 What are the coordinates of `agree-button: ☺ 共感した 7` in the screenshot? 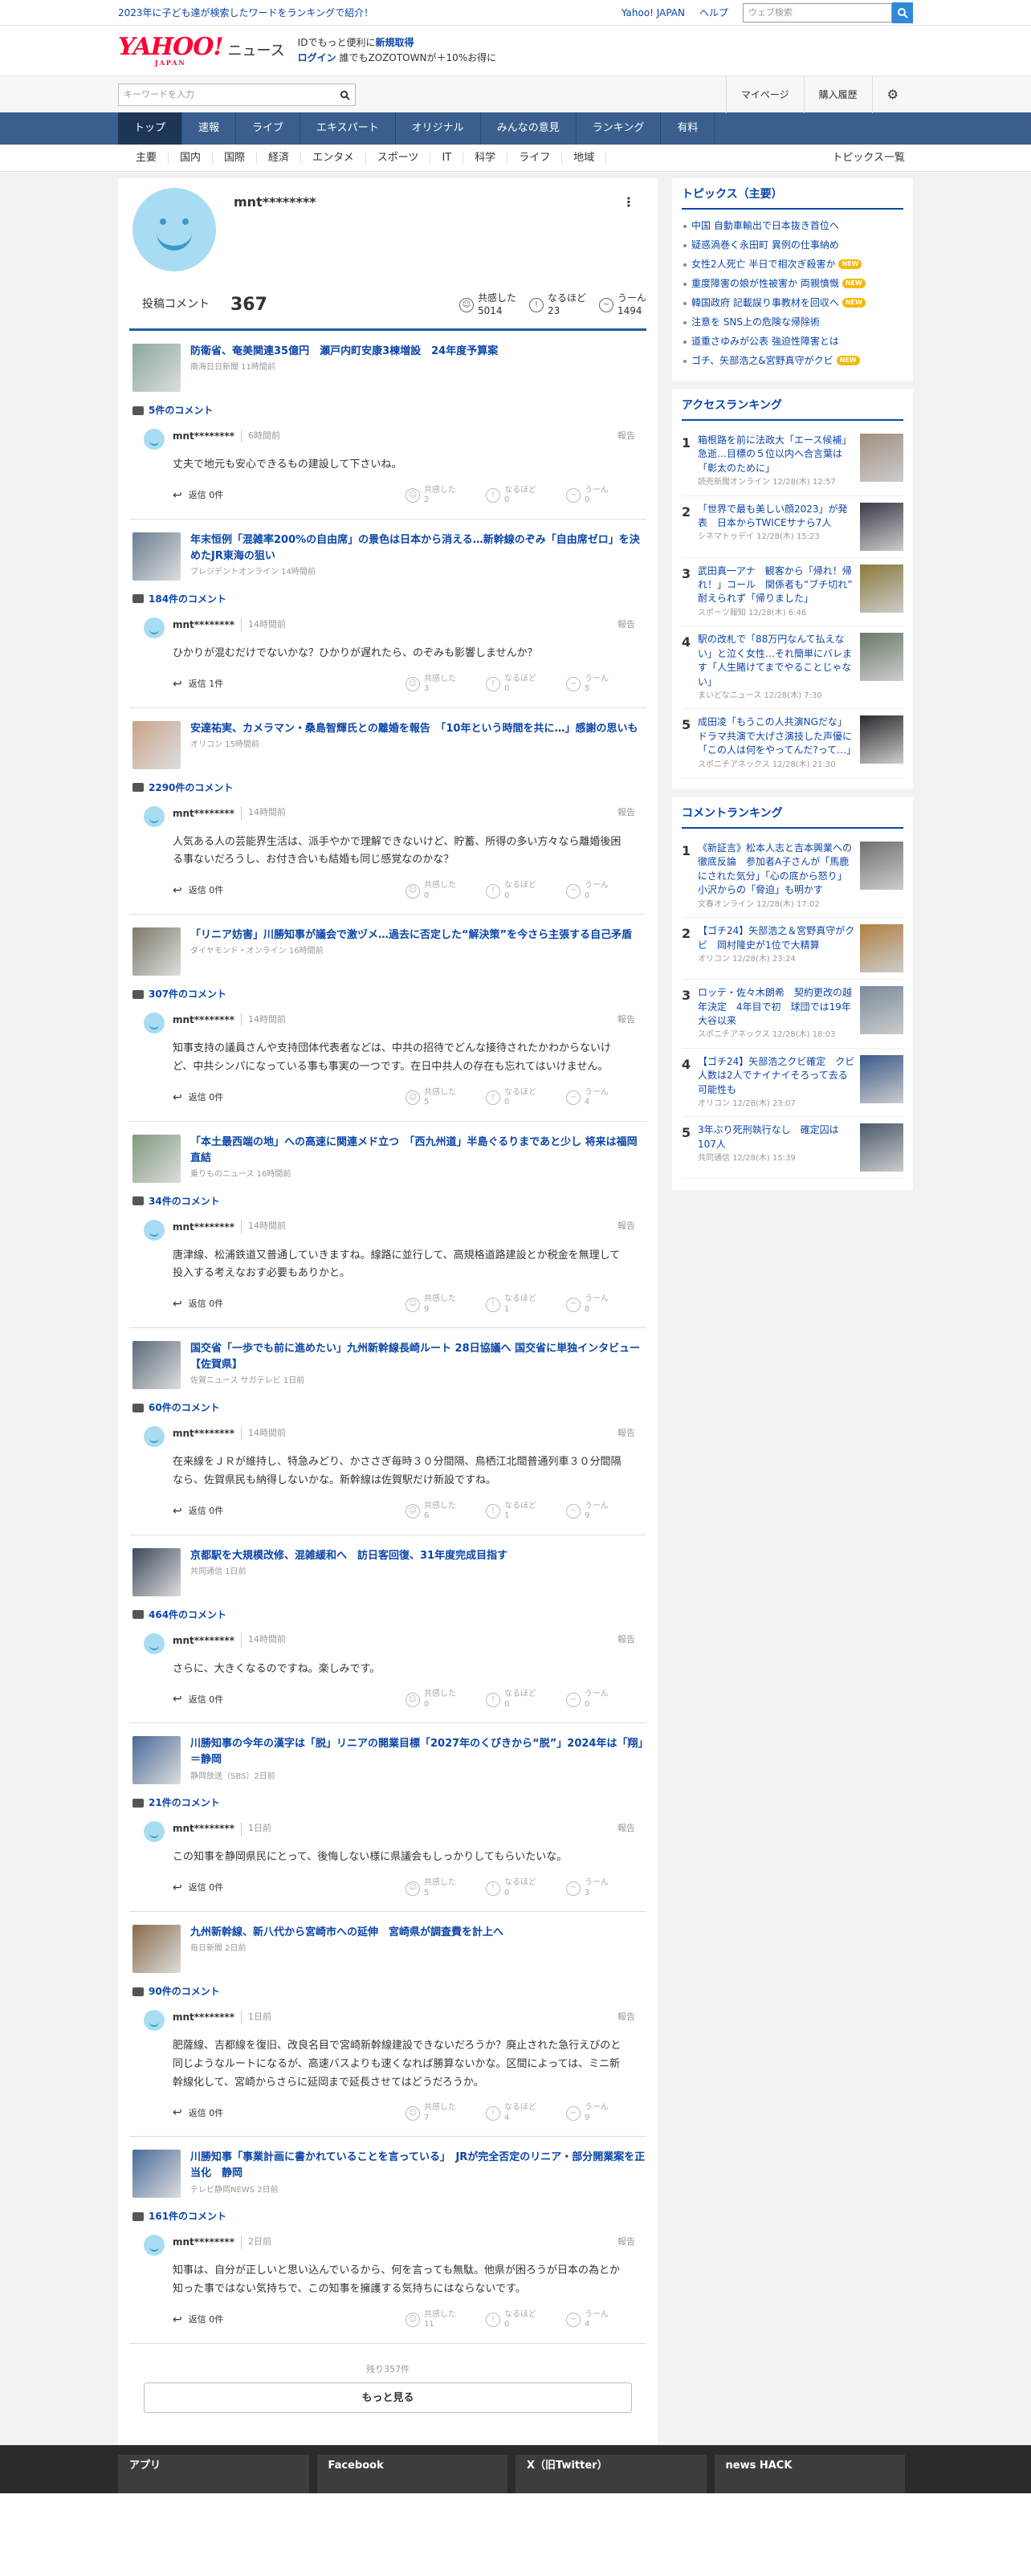 It's located at (438, 2113).